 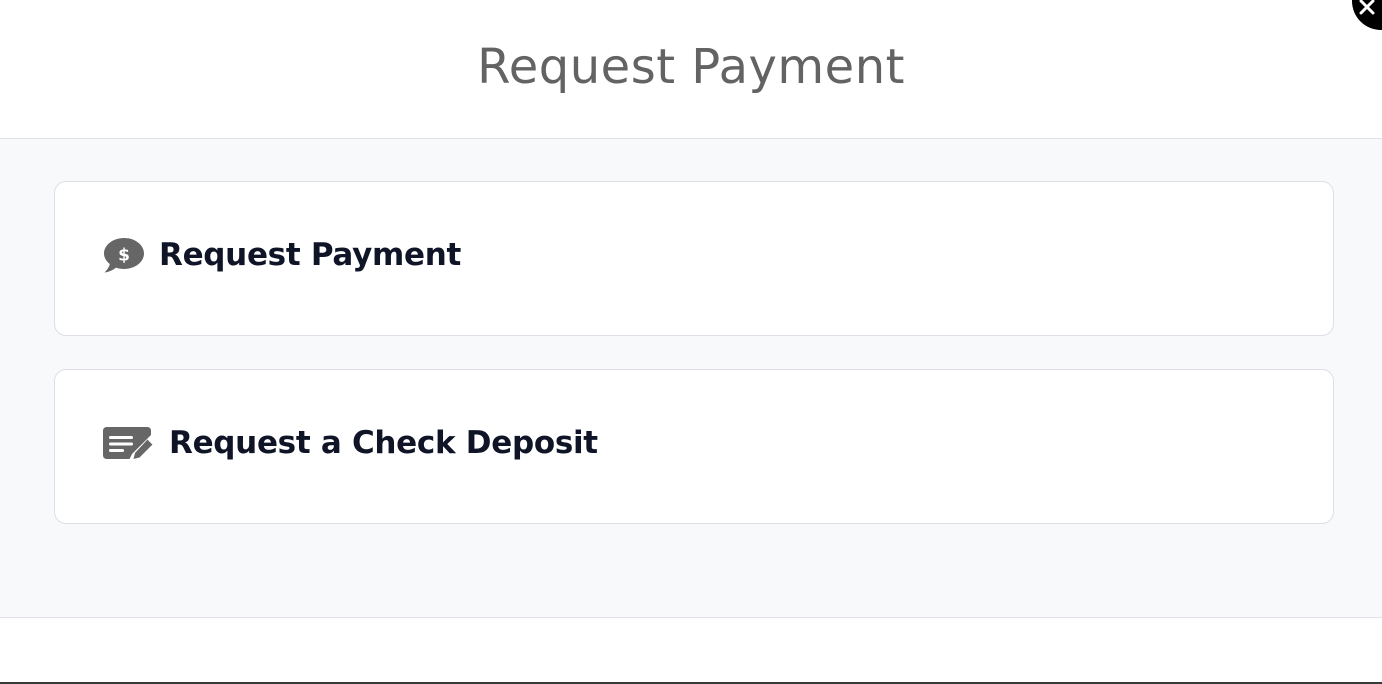 What do you see at coordinates (383, 442) in the screenshot?
I see `option-label: Request a Check Deposit` at bounding box center [383, 442].